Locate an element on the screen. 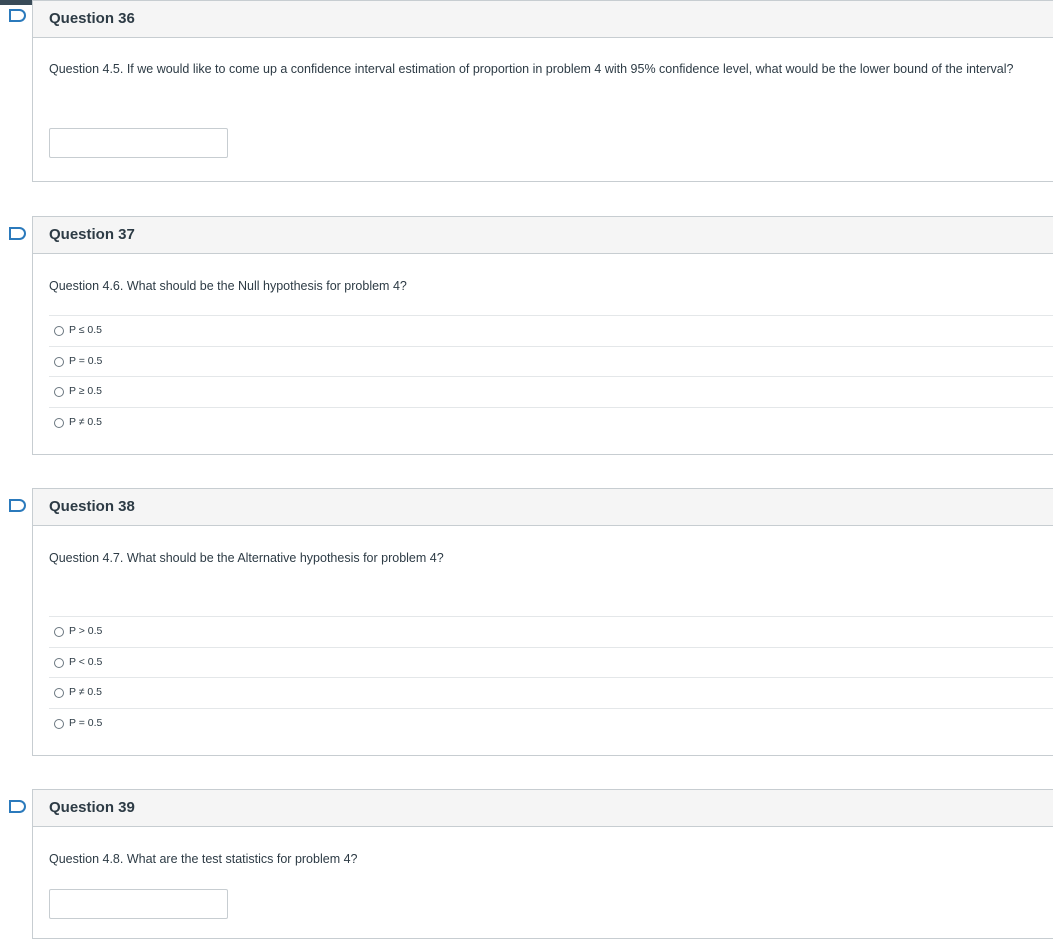 The width and height of the screenshot is (1053, 939). option-label: P > 0.5 is located at coordinates (86, 631).